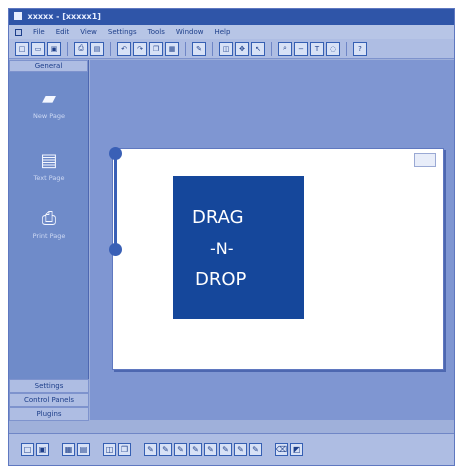 The height and width of the screenshot is (474, 455). Describe the element at coordinates (255, 449) in the screenshot. I see `pen-8-icon: ✎` at that location.